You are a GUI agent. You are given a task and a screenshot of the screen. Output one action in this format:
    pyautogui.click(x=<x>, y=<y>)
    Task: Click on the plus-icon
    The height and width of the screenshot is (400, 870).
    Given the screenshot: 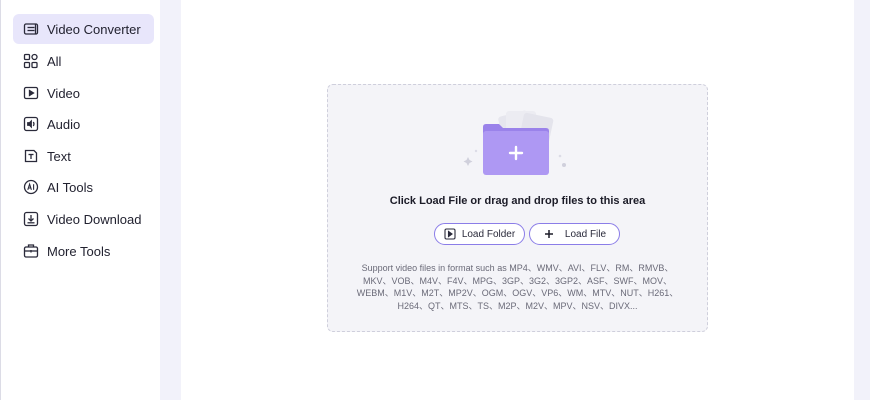 What is the action you would take?
    pyautogui.click(x=549, y=234)
    